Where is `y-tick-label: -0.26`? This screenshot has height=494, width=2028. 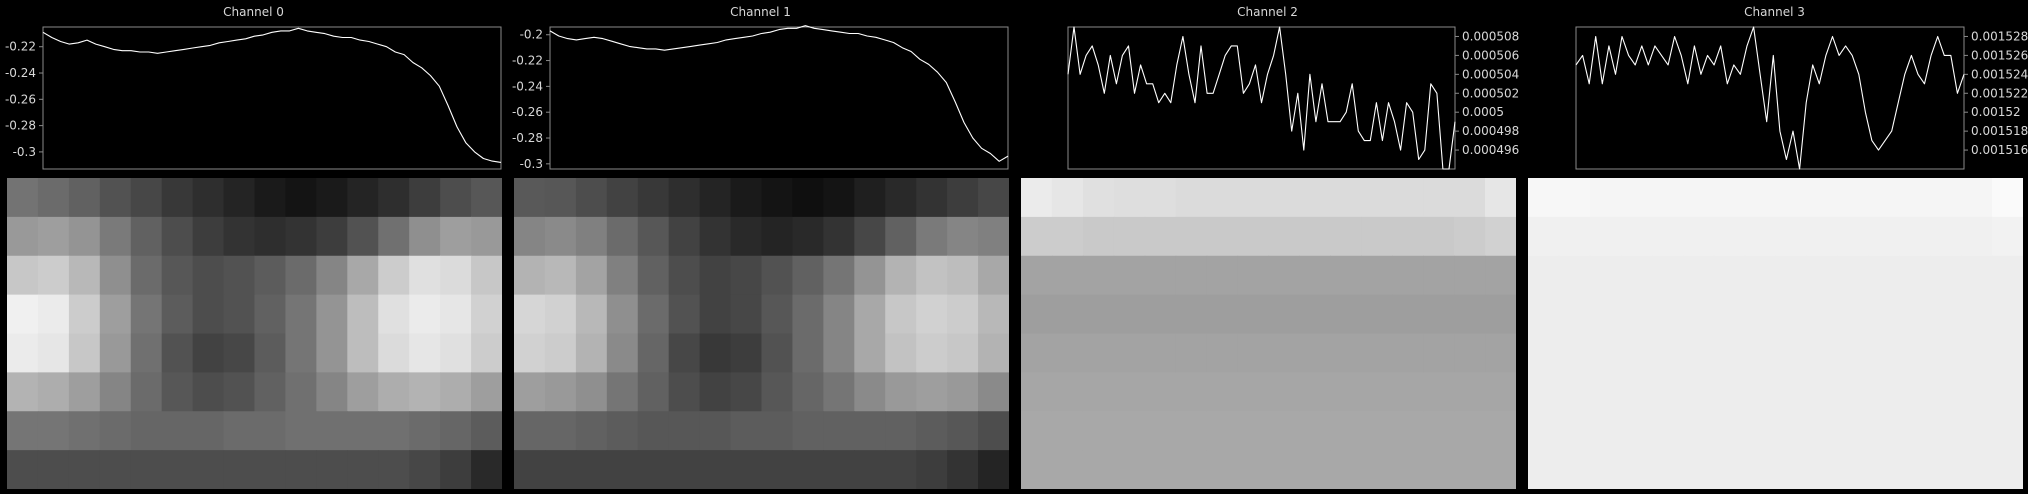 y-tick-label: -0.26 is located at coordinates (527, 112).